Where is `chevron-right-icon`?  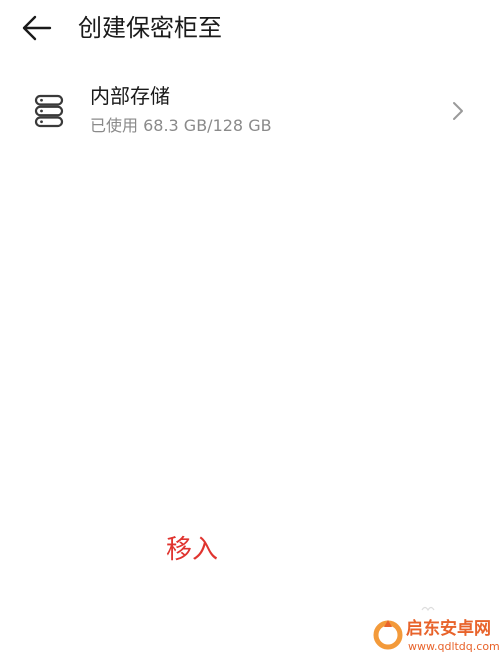
chevron-right-icon is located at coordinates (458, 111).